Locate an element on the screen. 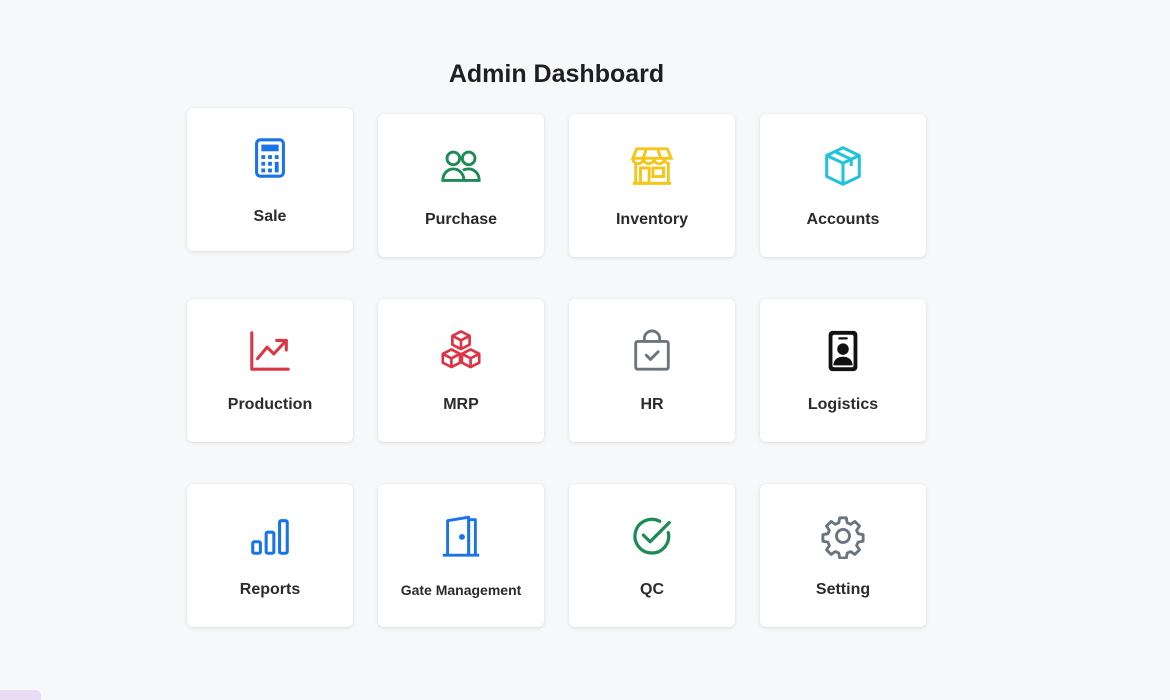  bar-chart-icon is located at coordinates (270, 536).